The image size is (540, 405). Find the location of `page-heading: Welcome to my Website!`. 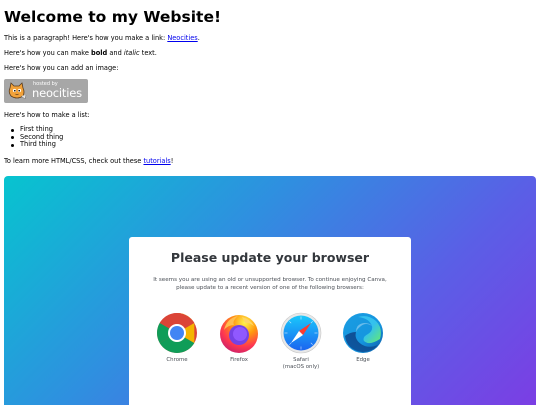

page-heading: Welcome to my Website! is located at coordinates (113, 17).